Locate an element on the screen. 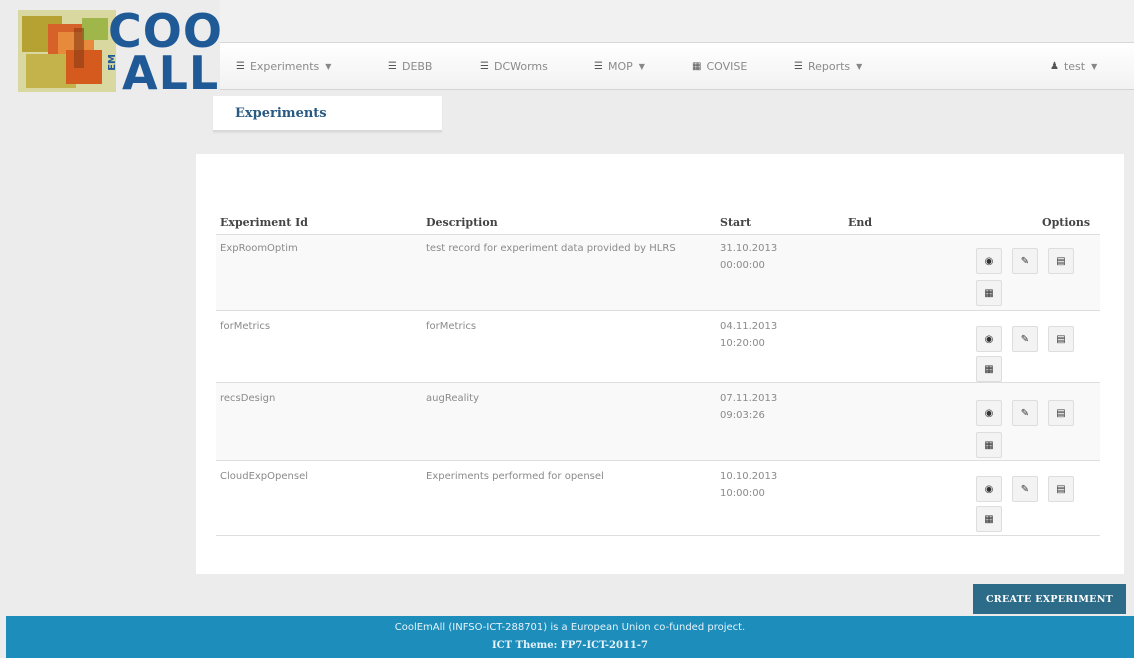  nav-covise: ▦ COVISE is located at coordinates (719, 66).